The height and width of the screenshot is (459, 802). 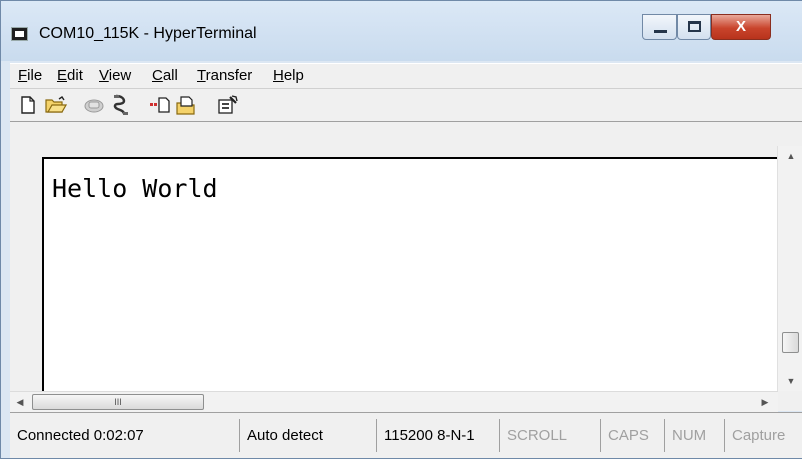 What do you see at coordinates (406, 104) in the screenshot?
I see `toolbar` at bounding box center [406, 104].